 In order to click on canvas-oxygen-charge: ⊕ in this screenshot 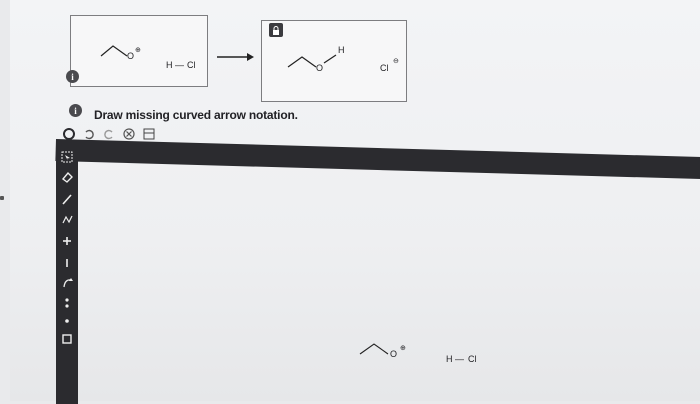, I will do `click(403, 348)`.